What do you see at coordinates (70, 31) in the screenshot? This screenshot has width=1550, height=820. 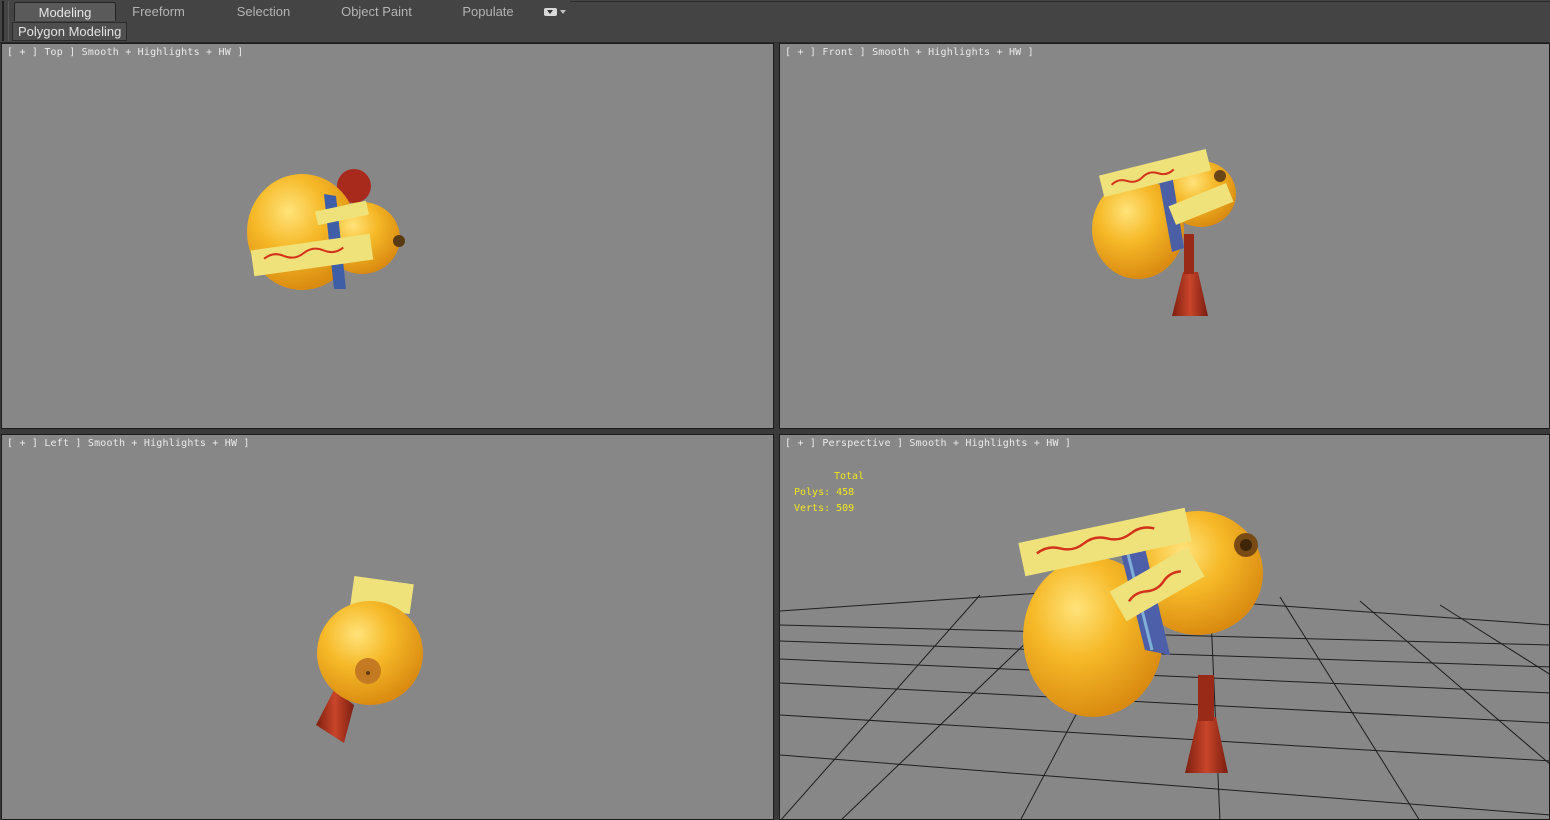 I see `tab-polygon-modeling: Polygon Modeling` at bounding box center [70, 31].